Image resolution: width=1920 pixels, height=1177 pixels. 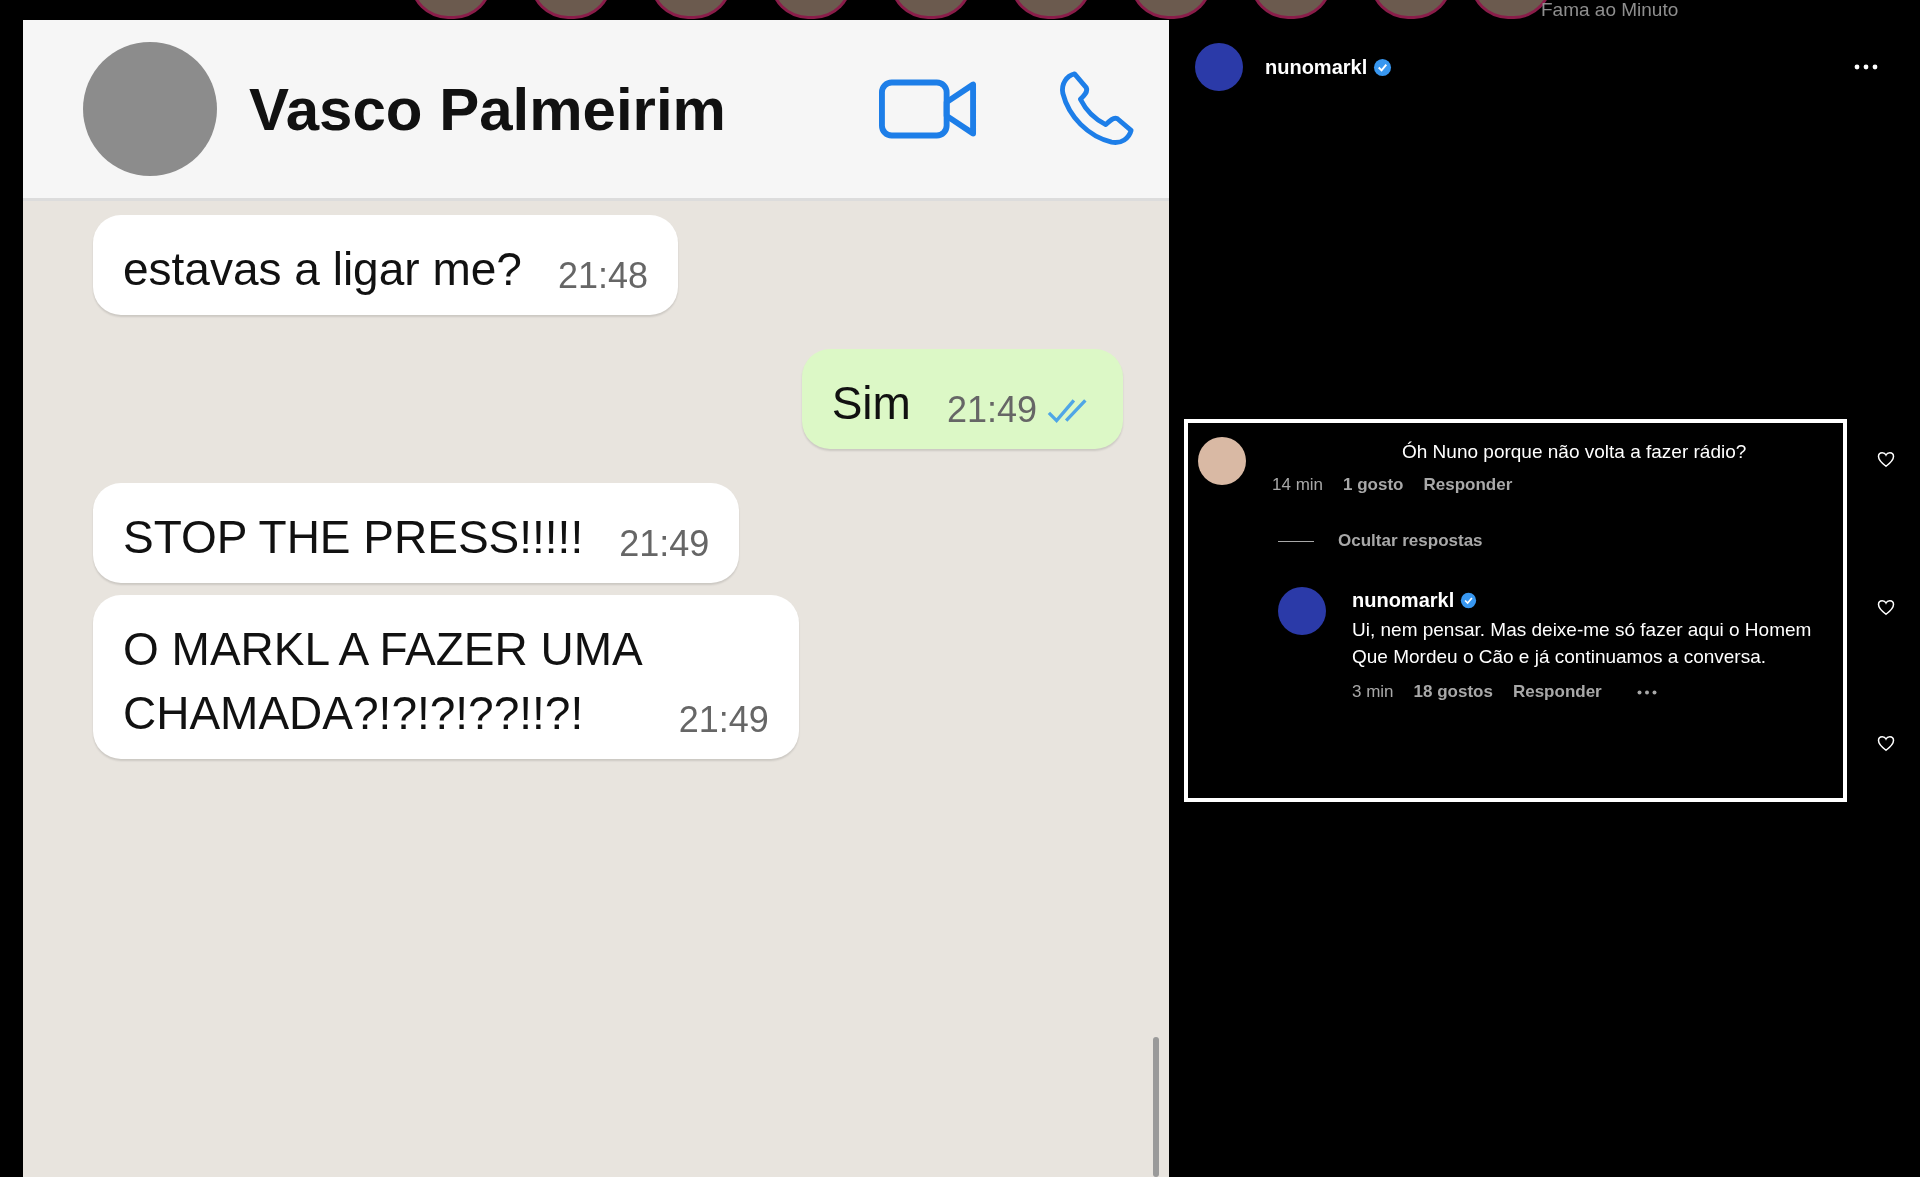 What do you see at coordinates (1582, 643) in the screenshot?
I see `reply-text: Ui, nem pensar. Mas deixe-me só fazer aqui o Homem Que Mordeu o Cão e já continuamos a conversa.` at bounding box center [1582, 643].